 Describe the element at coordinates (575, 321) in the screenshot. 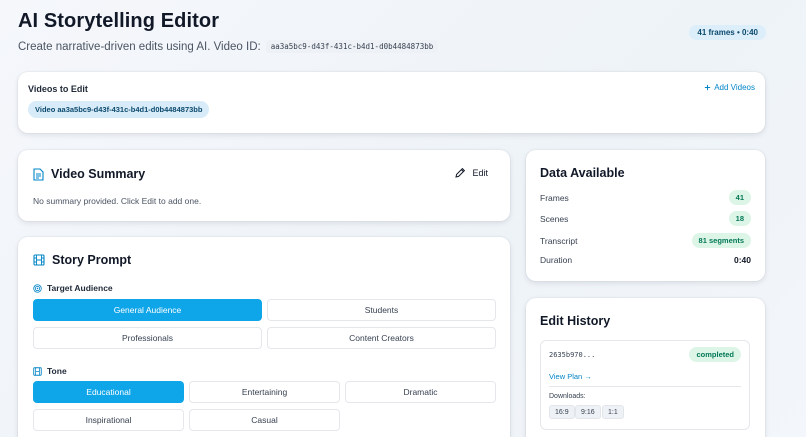

I see `edit-history-title: Edit History` at that location.